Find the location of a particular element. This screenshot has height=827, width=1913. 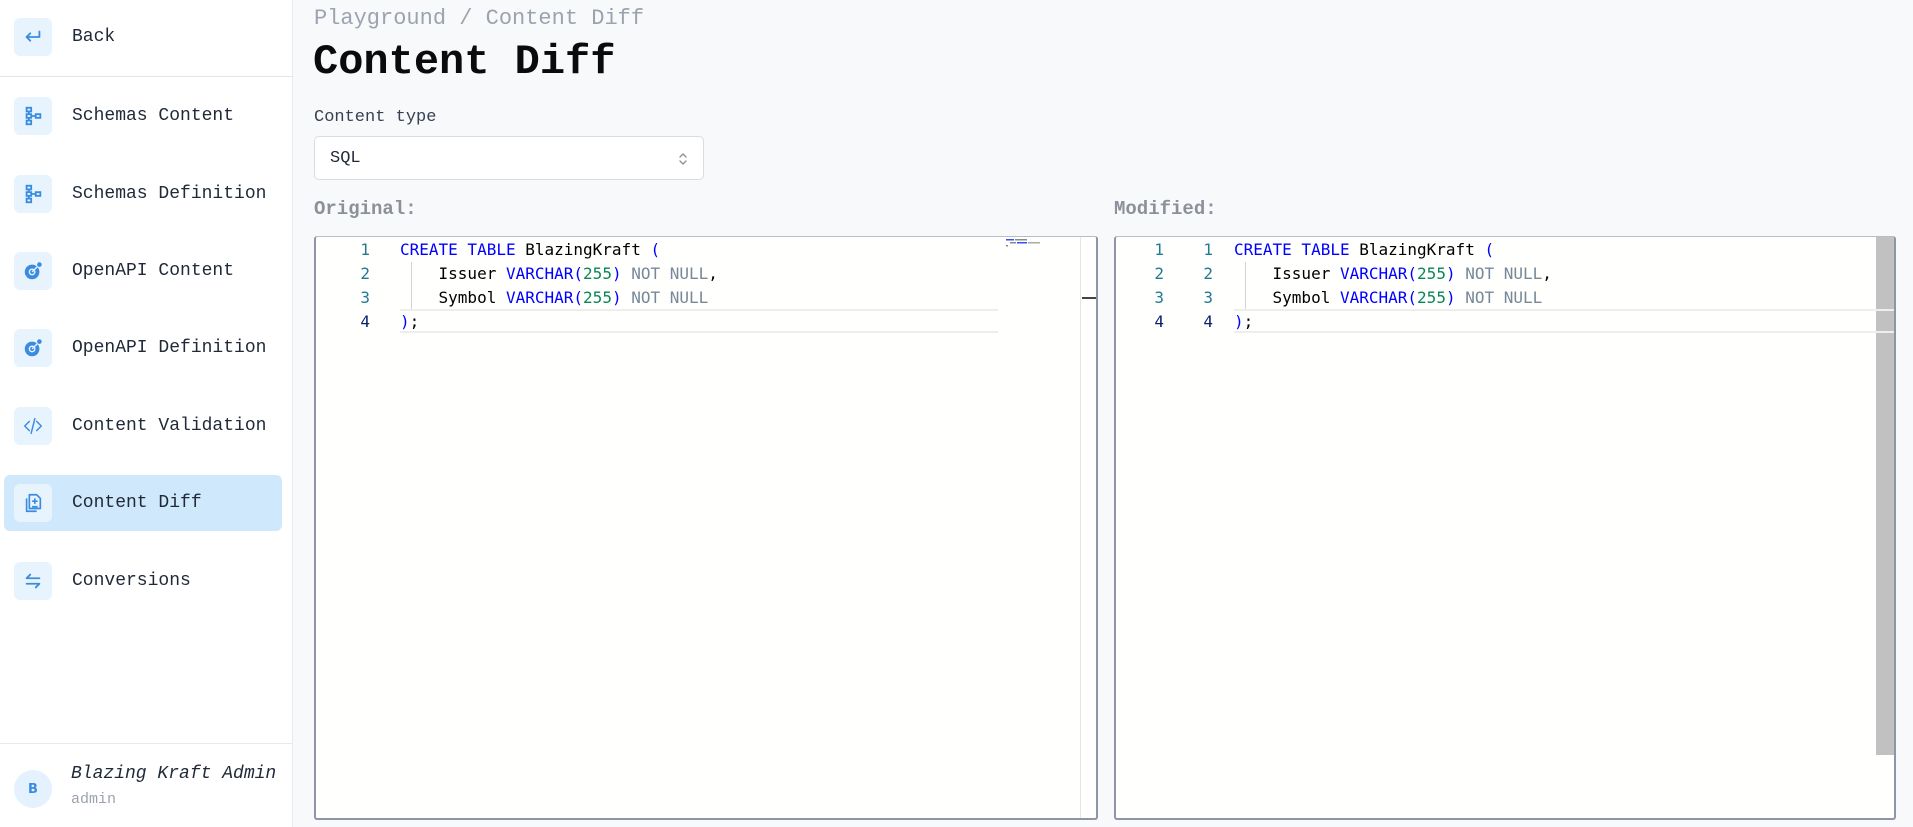

page-title: Content Diff is located at coordinates (464, 62).